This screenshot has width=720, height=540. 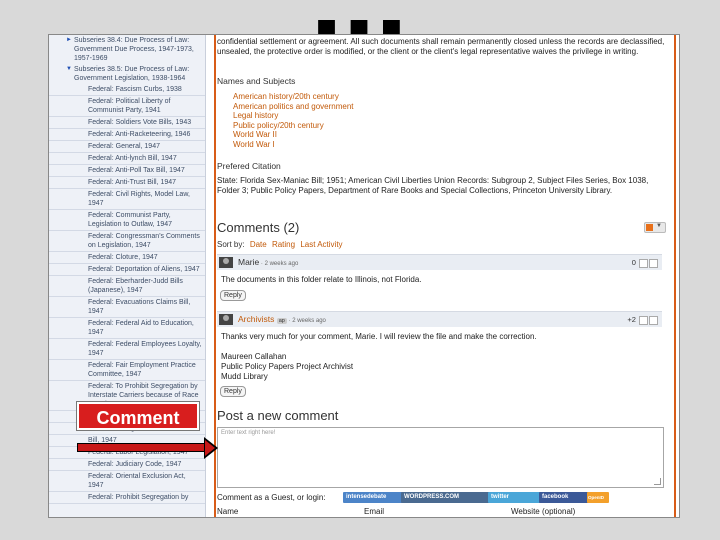 I want to click on comment-author-name: Archivists, so click(x=256, y=319).